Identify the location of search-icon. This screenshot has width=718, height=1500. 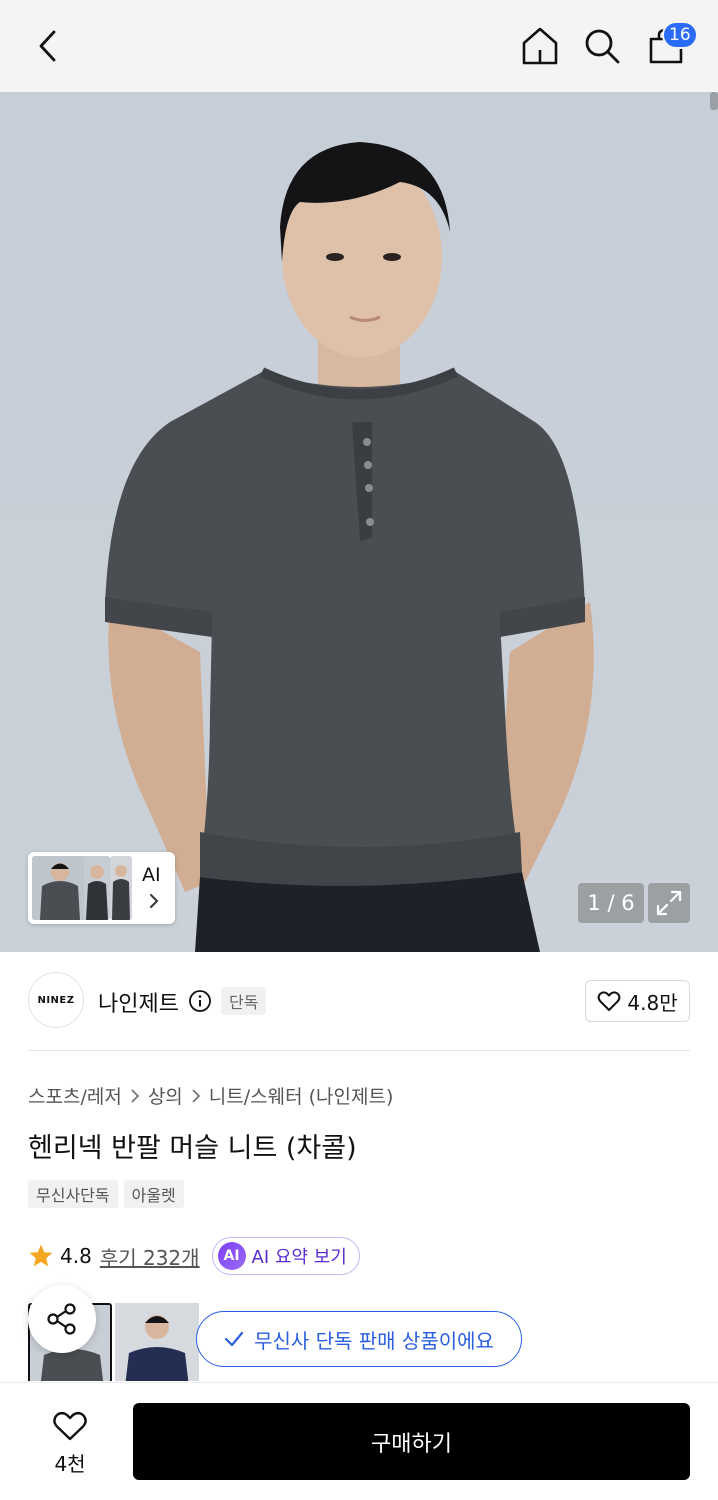
(602, 46).